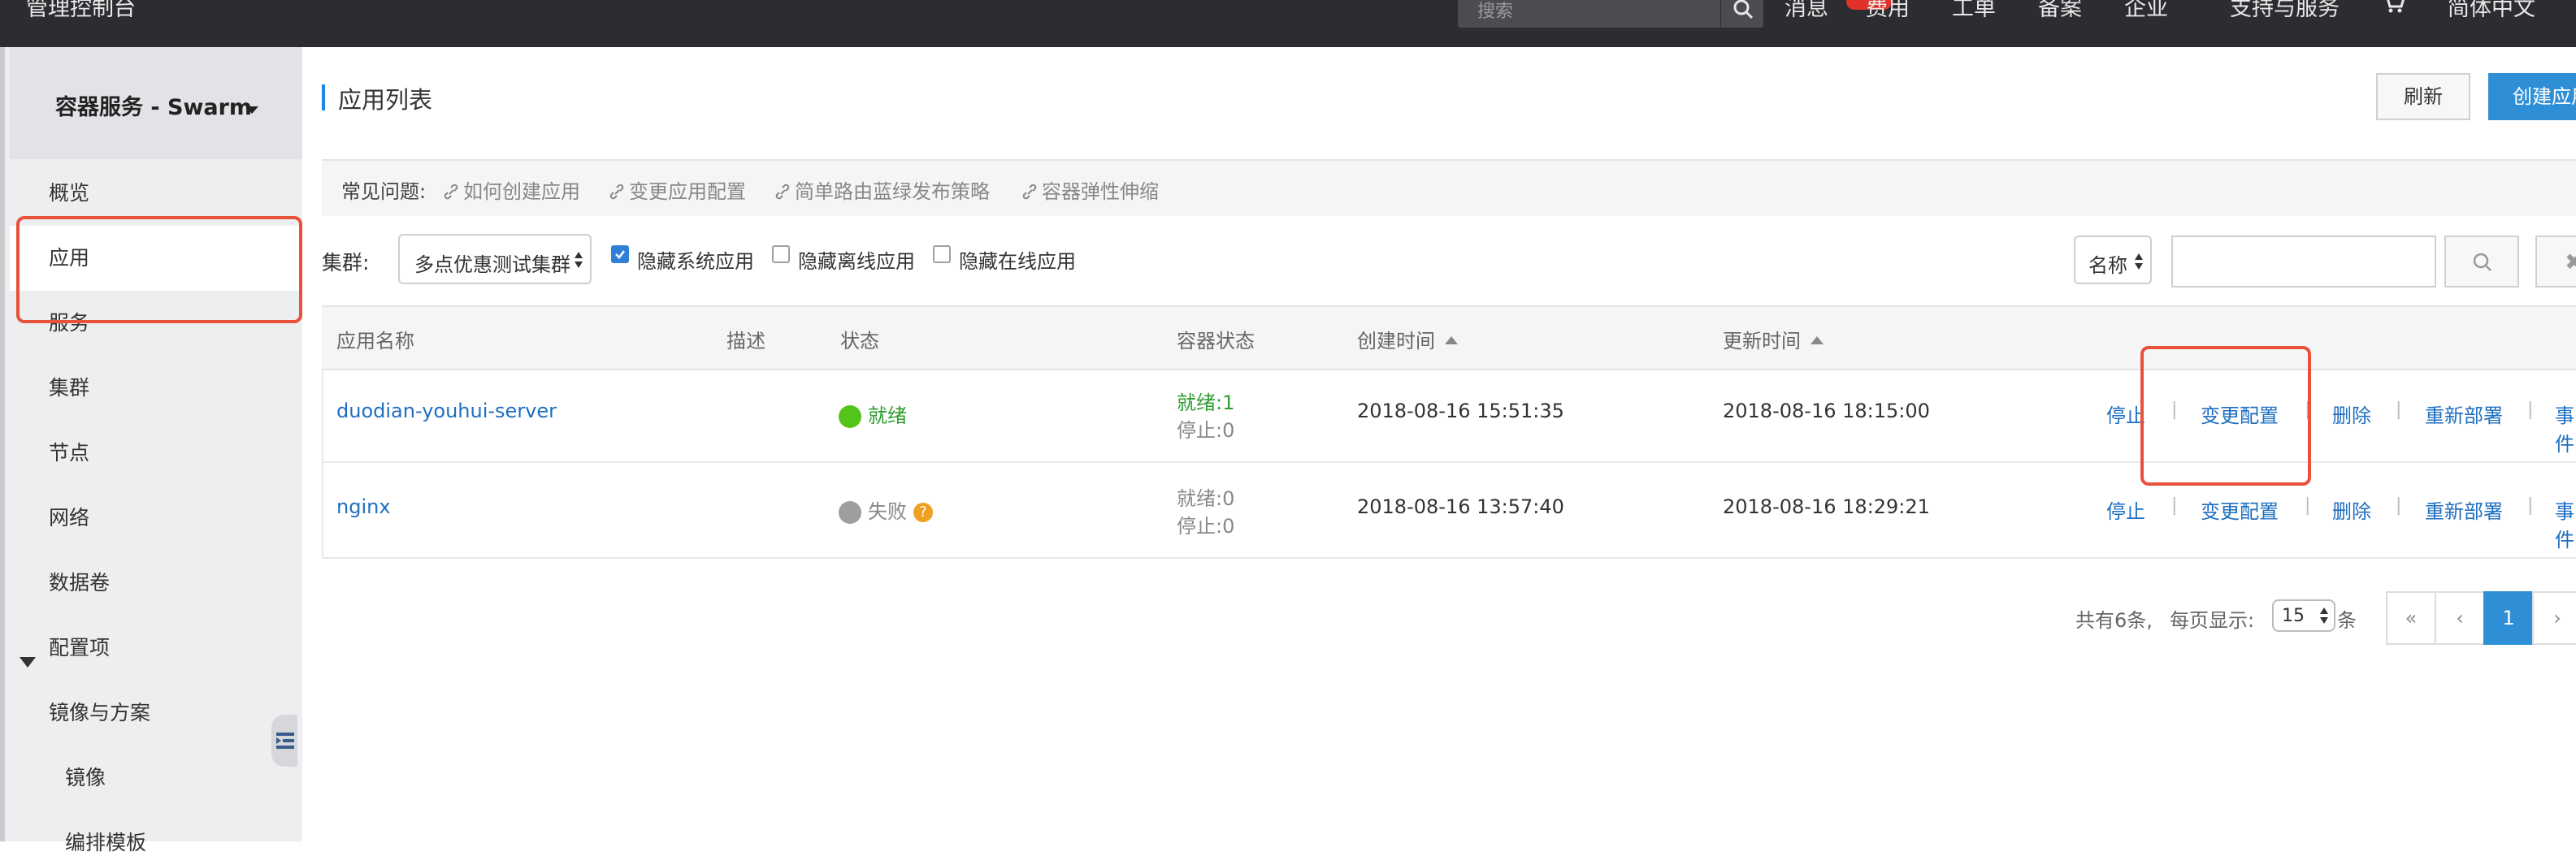  What do you see at coordinates (1090, 189) in the screenshot?
I see `faq-link-autoscaling: 容器弹性伸缩` at bounding box center [1090, 189].